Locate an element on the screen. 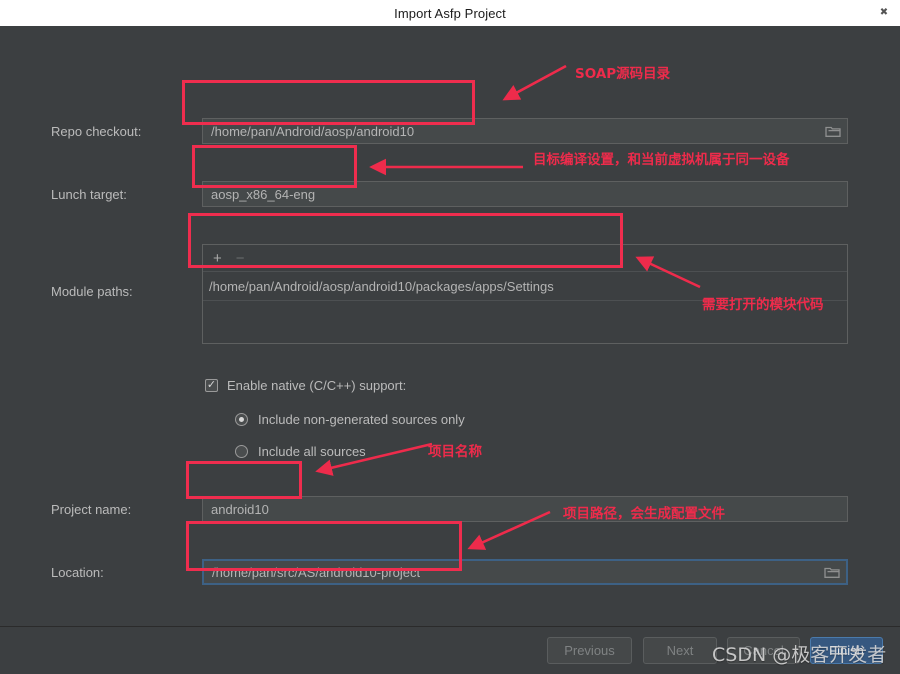  annotation-text-project-name: 项目名称 is located at coordinates (455, 452).